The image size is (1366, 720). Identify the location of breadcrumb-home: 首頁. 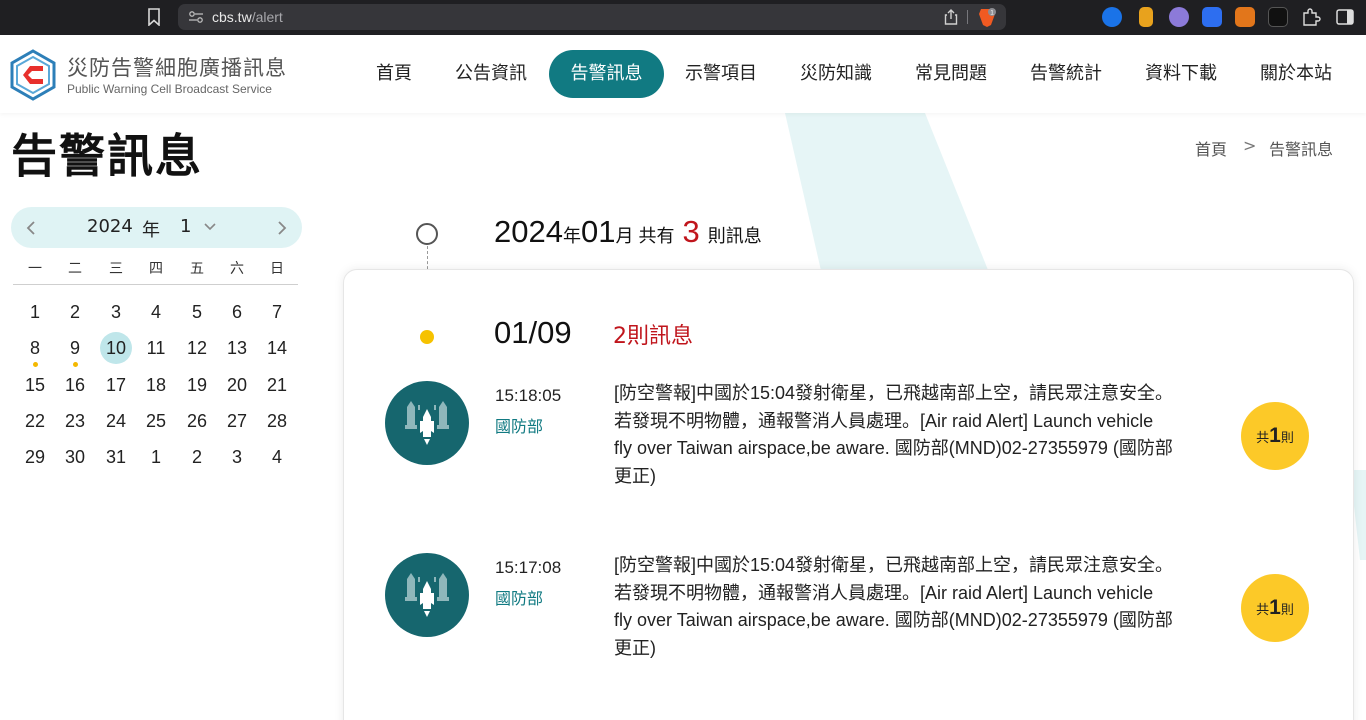
(1211, 148).